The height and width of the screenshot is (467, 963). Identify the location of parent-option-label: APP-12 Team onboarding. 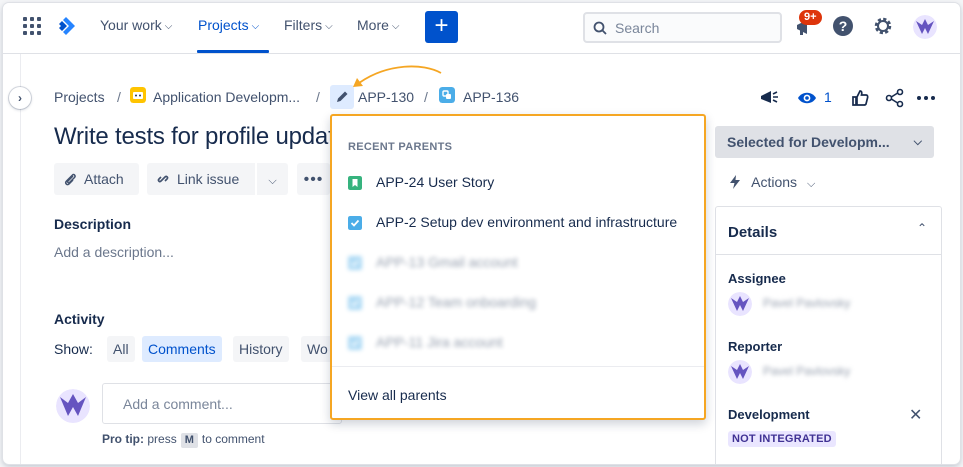
(456, 302).